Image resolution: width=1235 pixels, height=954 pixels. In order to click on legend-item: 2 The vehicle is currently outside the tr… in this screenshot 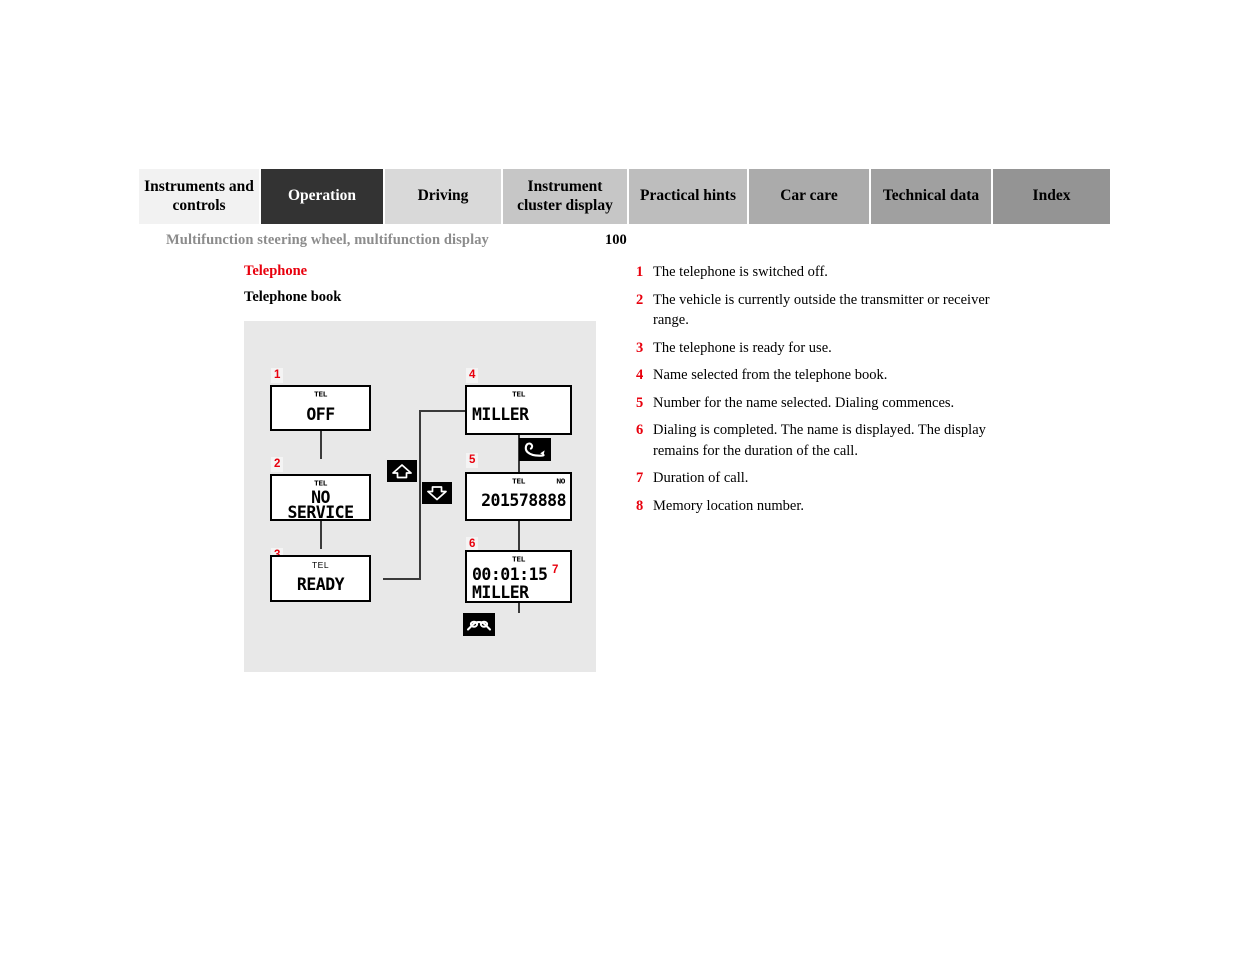, I will do `click(826, 310)`.